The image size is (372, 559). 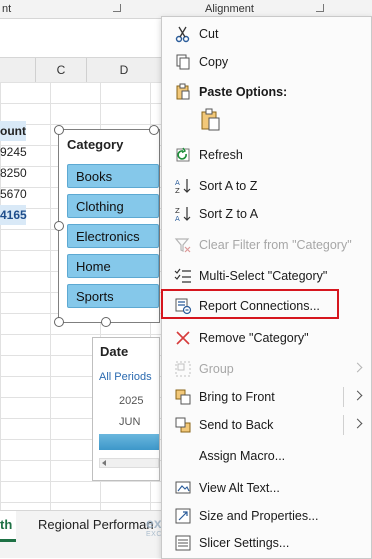 What do you see at coordinates (183, 397) in the screenshot?
I see `bring-front-icon` at bounding box center [183, 397].